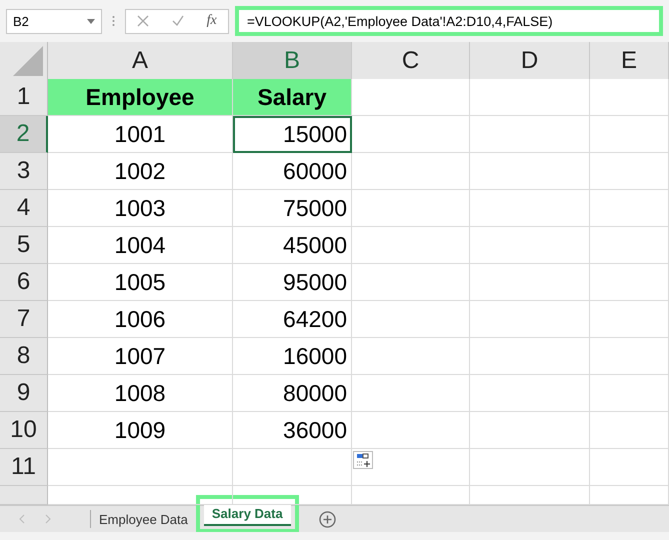 The width and height of the screenshot is (669, 540). Describe the element at coordinates (292, 60) in the screenshot. I see `column-header: B` at that location.